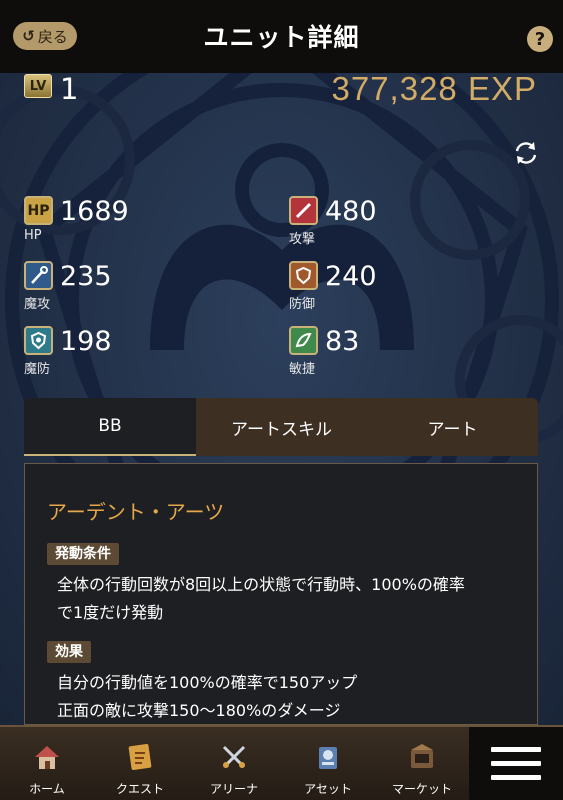 The height and width of the screenshot is (800, 563). I want to click on nav-label: アリーナ, so click(233, 789).